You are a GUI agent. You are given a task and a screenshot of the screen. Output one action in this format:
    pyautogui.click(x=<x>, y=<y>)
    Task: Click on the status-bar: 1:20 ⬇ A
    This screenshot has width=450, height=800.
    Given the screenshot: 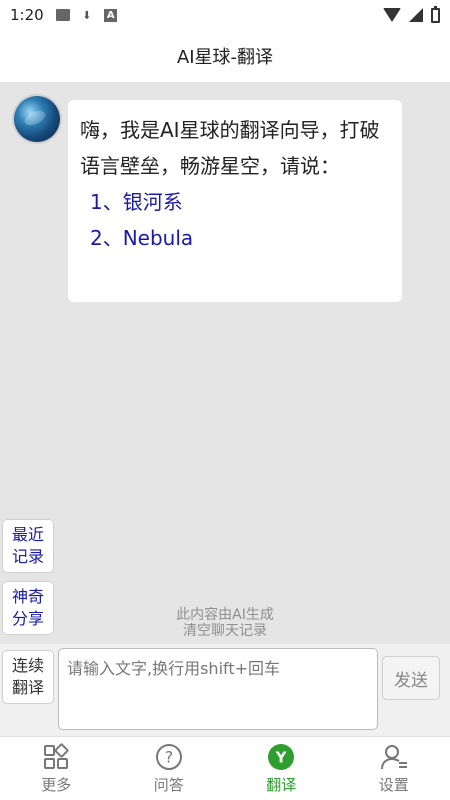 What is the action you would take?
    pyautogui.click(x=225, y=15)
    